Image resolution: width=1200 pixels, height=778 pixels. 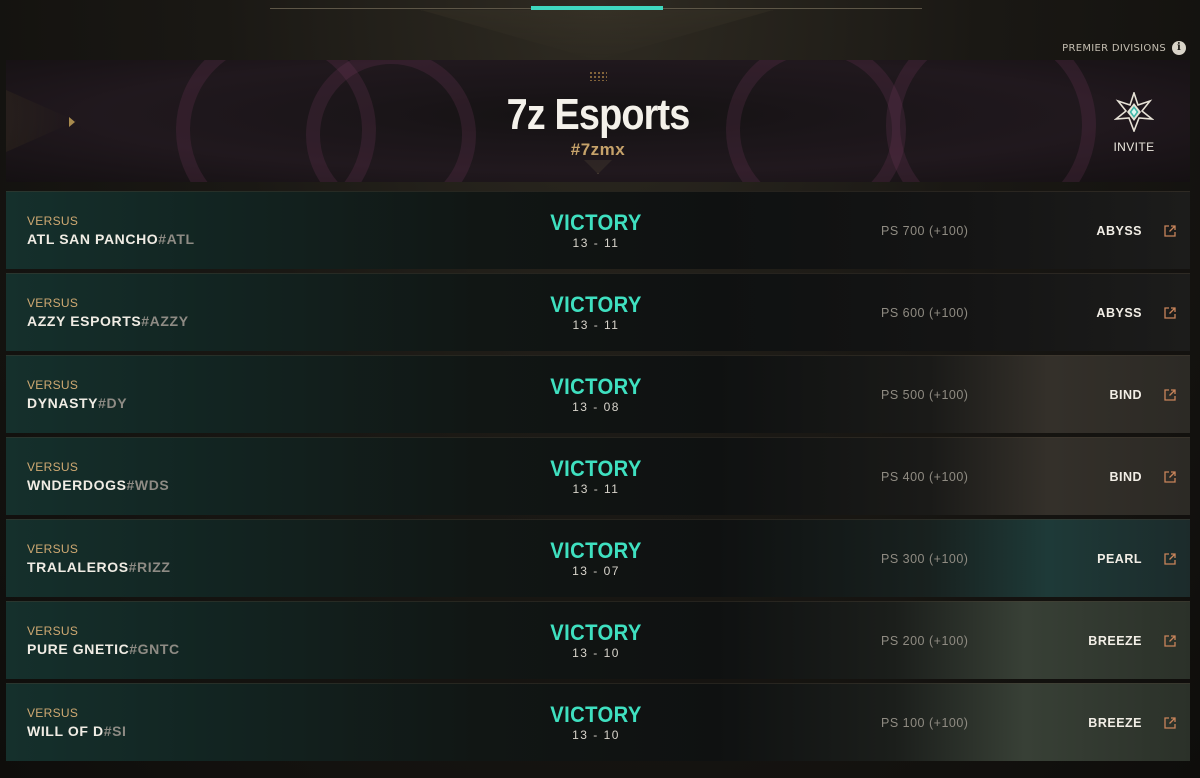 What do you see at coordinates (925, 723) in the screenshot?
I see `premier-score: PS 100 (+100)` at bounding box center [925, 723].